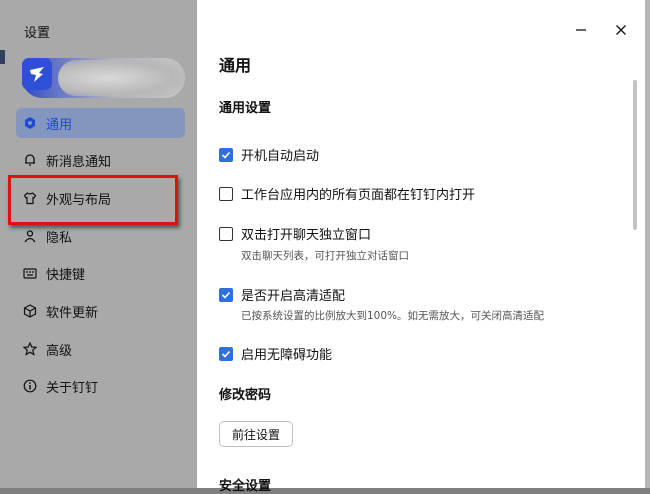  I want to click on sidebar-item-label: 关于钉钉, so click(72, 388).